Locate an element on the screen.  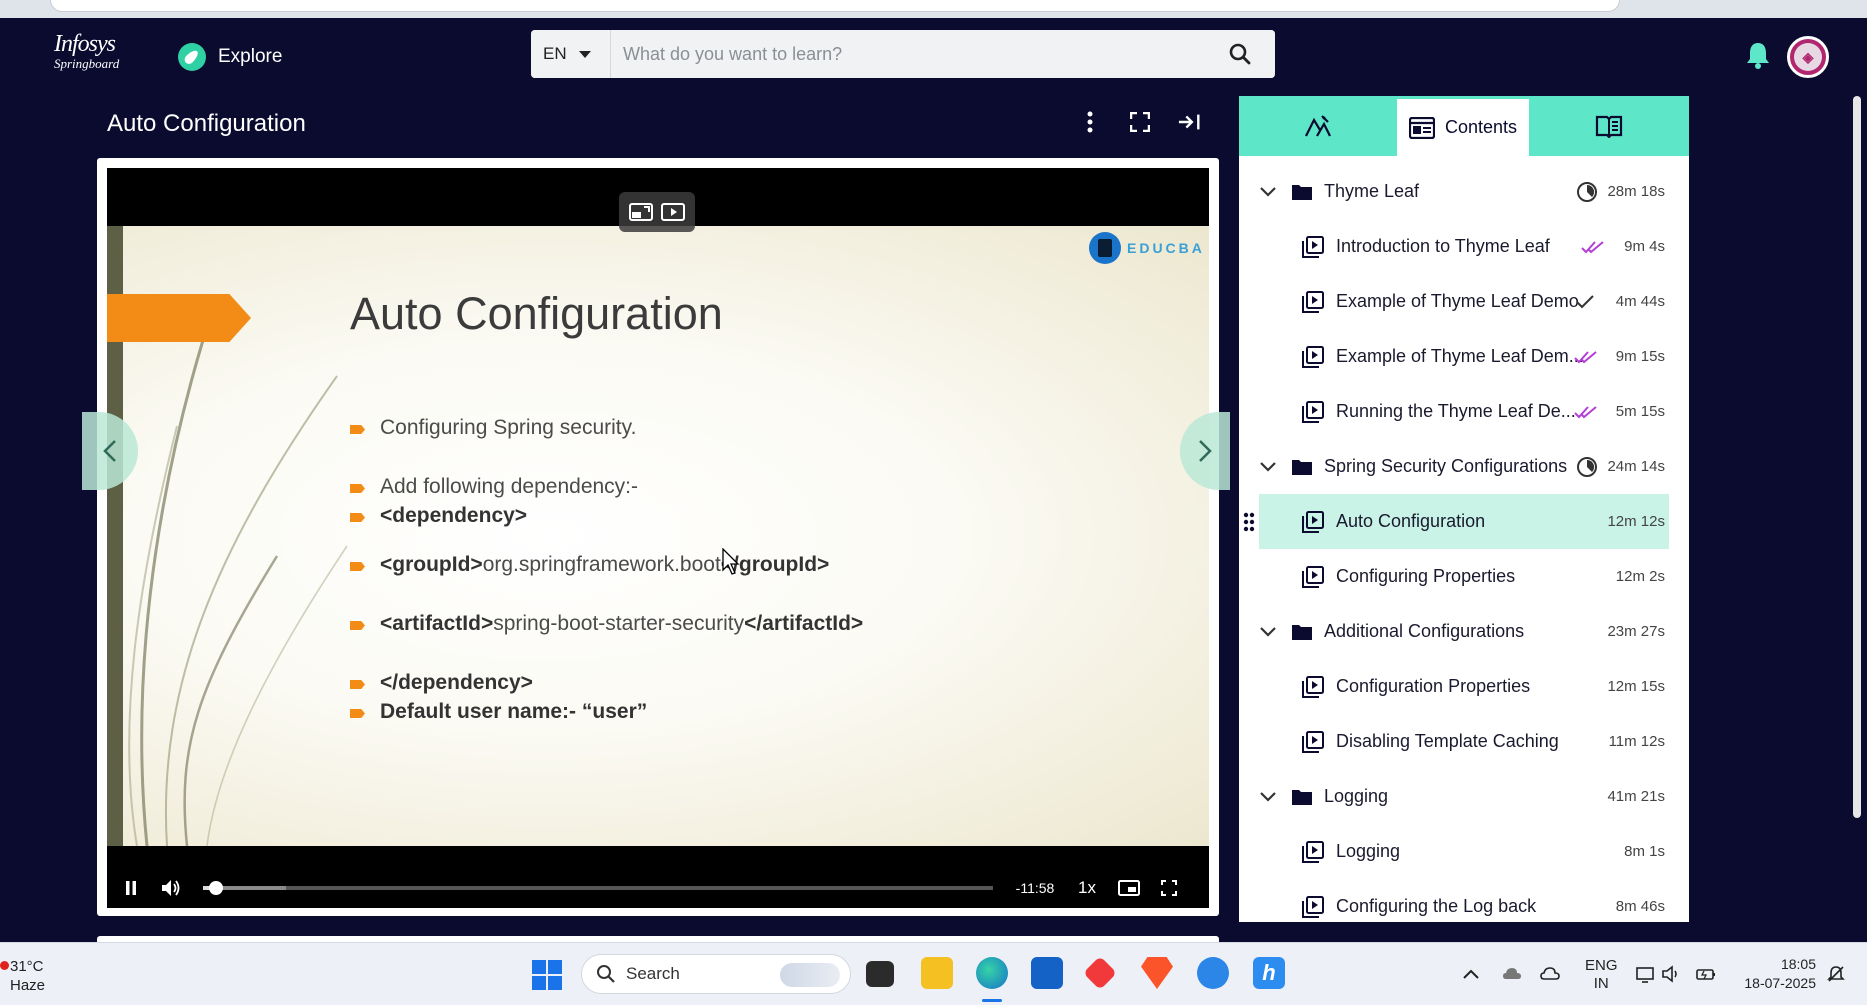
notifications-button is located at coordinates (1758, 55).